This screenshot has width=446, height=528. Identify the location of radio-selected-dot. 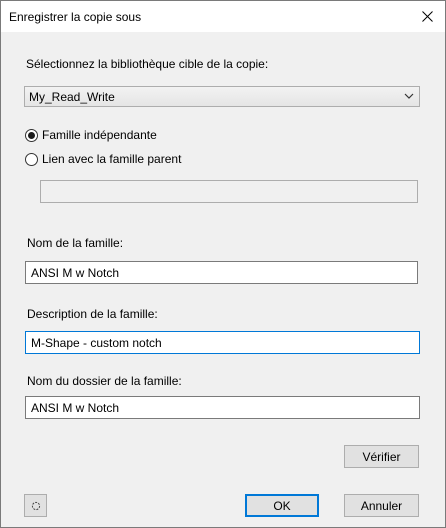
(31, 135).